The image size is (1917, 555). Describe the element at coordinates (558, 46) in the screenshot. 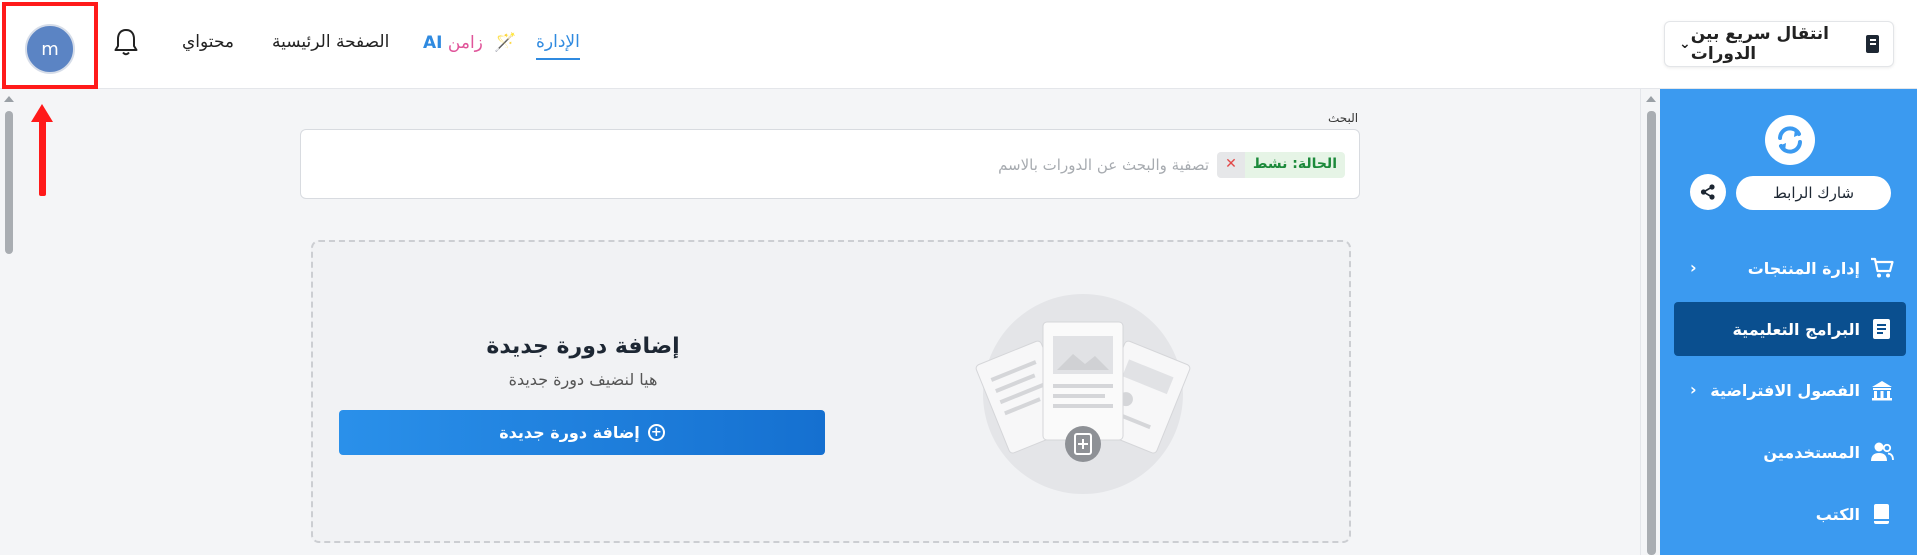

I see `nav-admin: الإدارة` at that location.